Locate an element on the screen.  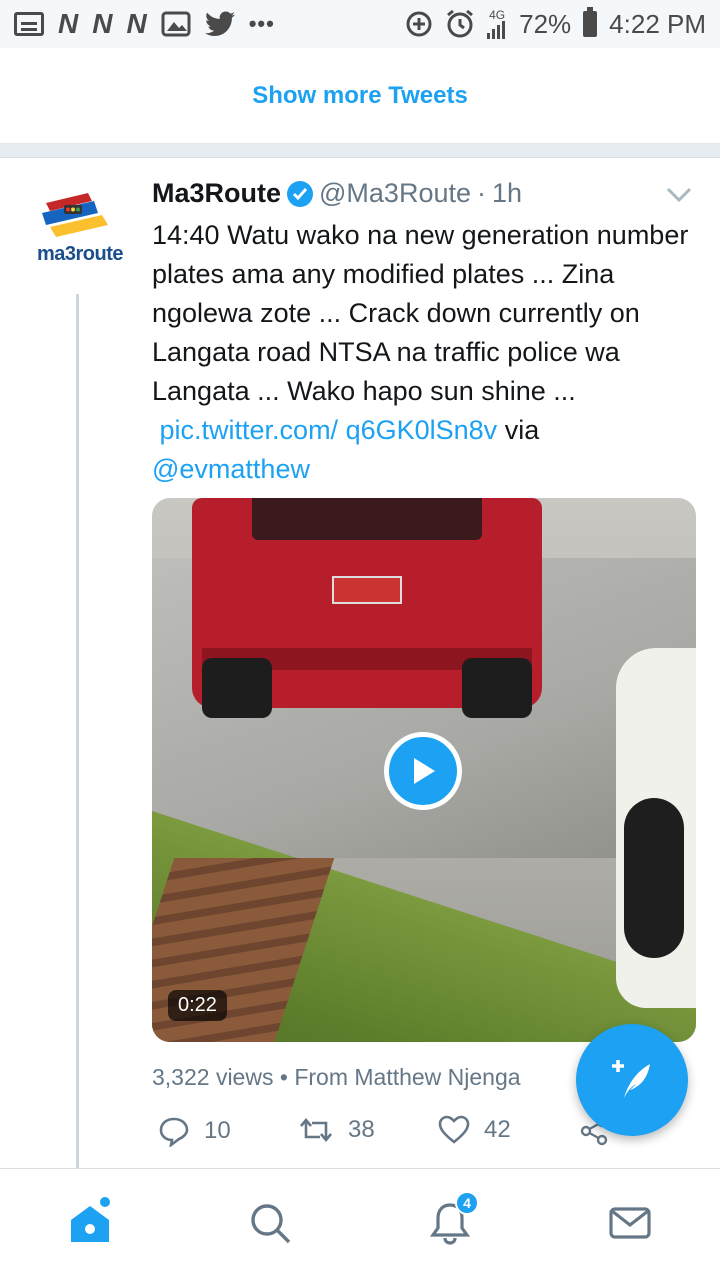
network-type: 4G is located at coordinates (497, 15).